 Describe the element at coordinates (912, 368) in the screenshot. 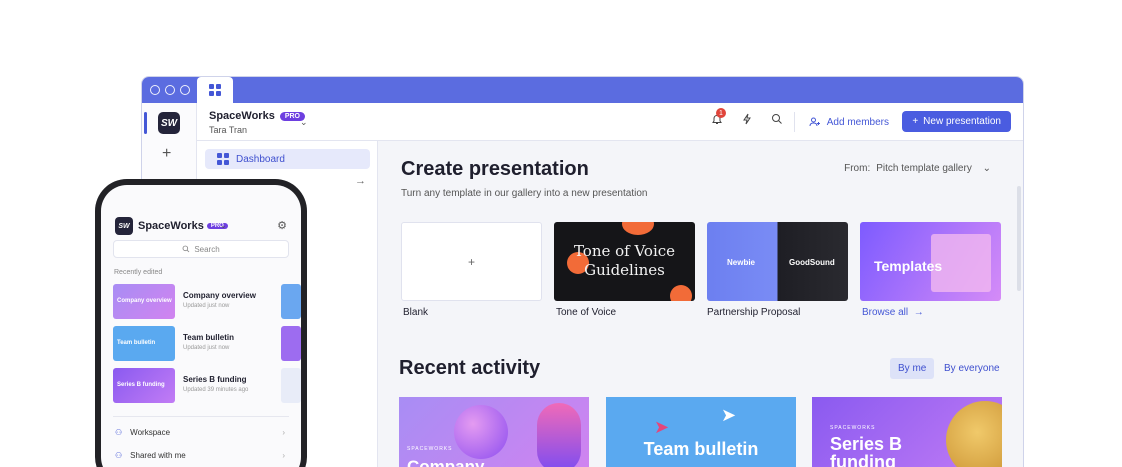

I see `filter-by-me: By me` at that location.